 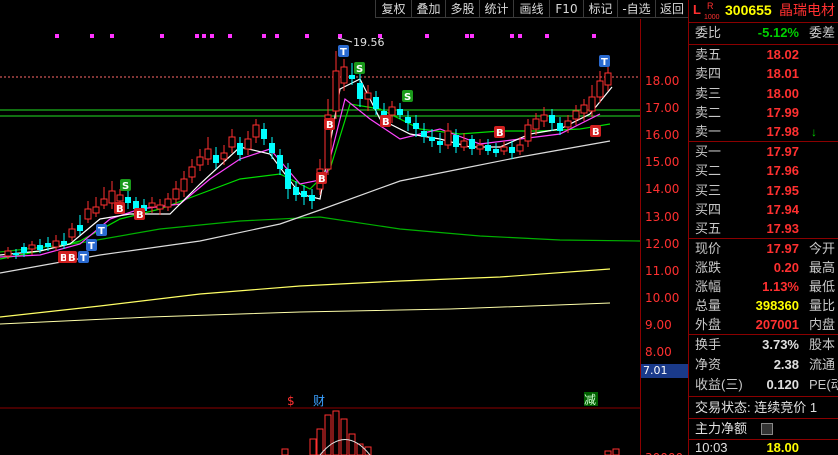 I want to click on fund-1-label: 净资, so click(x=708, y=364).